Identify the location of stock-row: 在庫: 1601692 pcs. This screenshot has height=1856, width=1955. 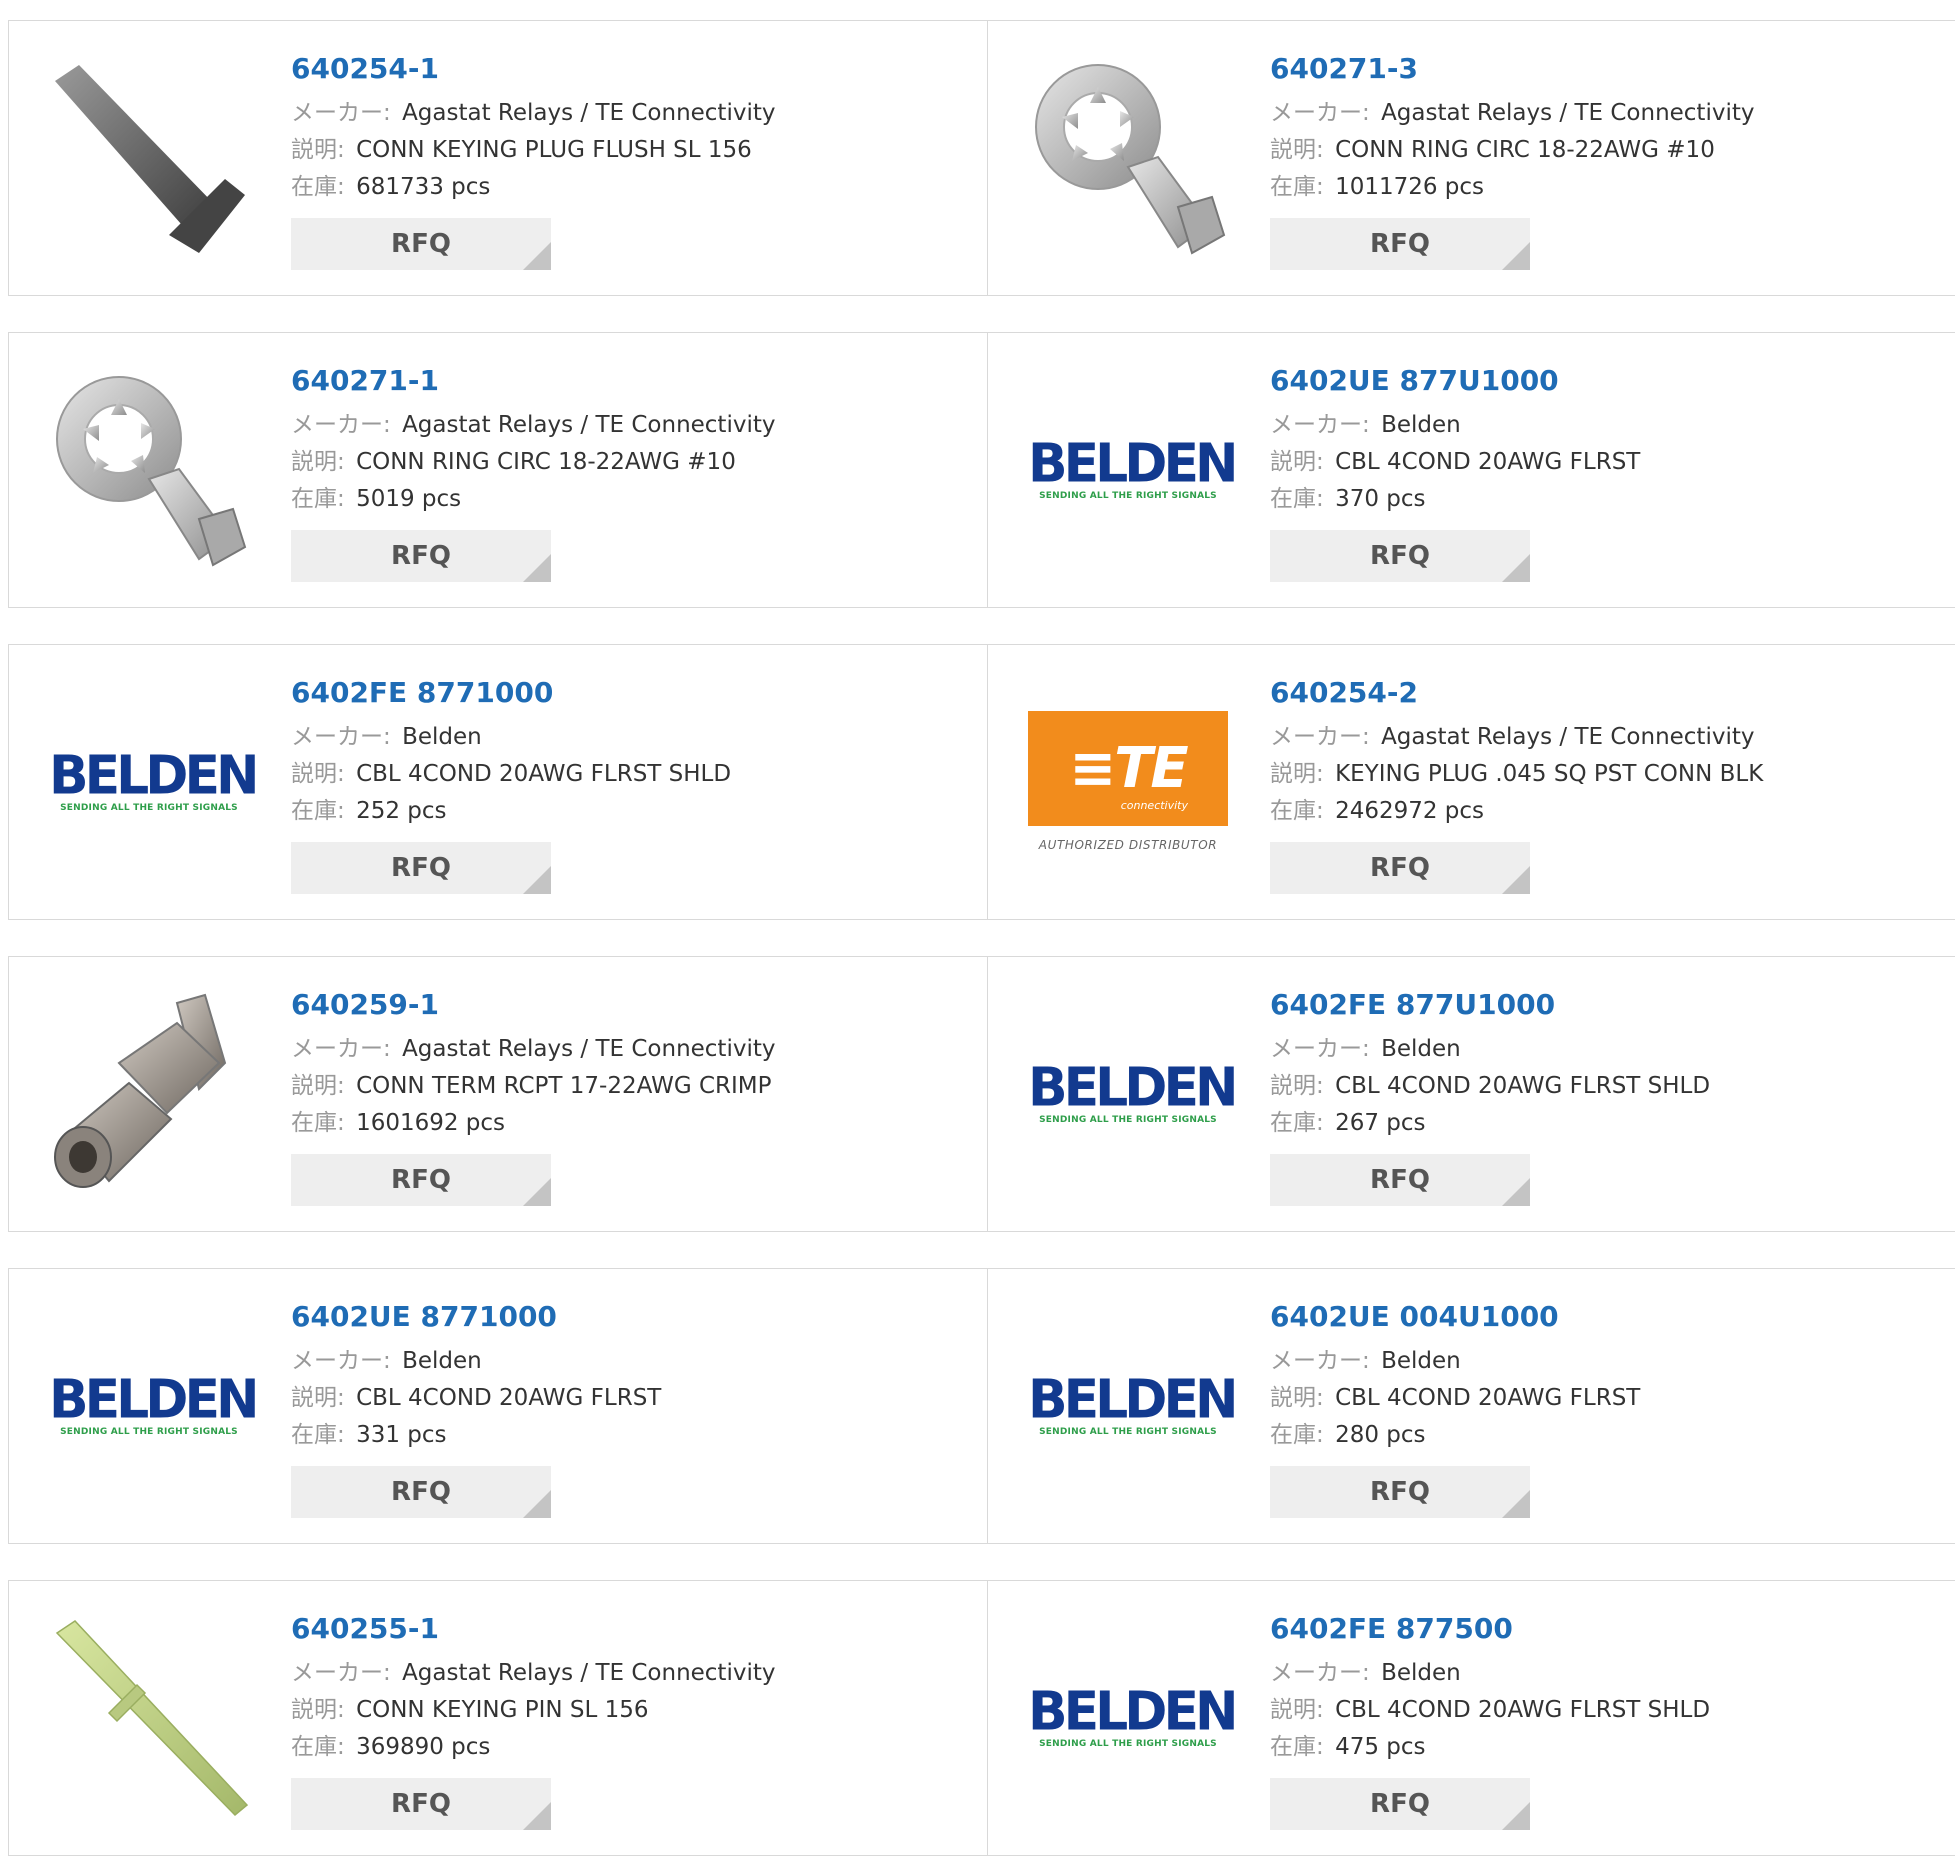
(533, 1123).